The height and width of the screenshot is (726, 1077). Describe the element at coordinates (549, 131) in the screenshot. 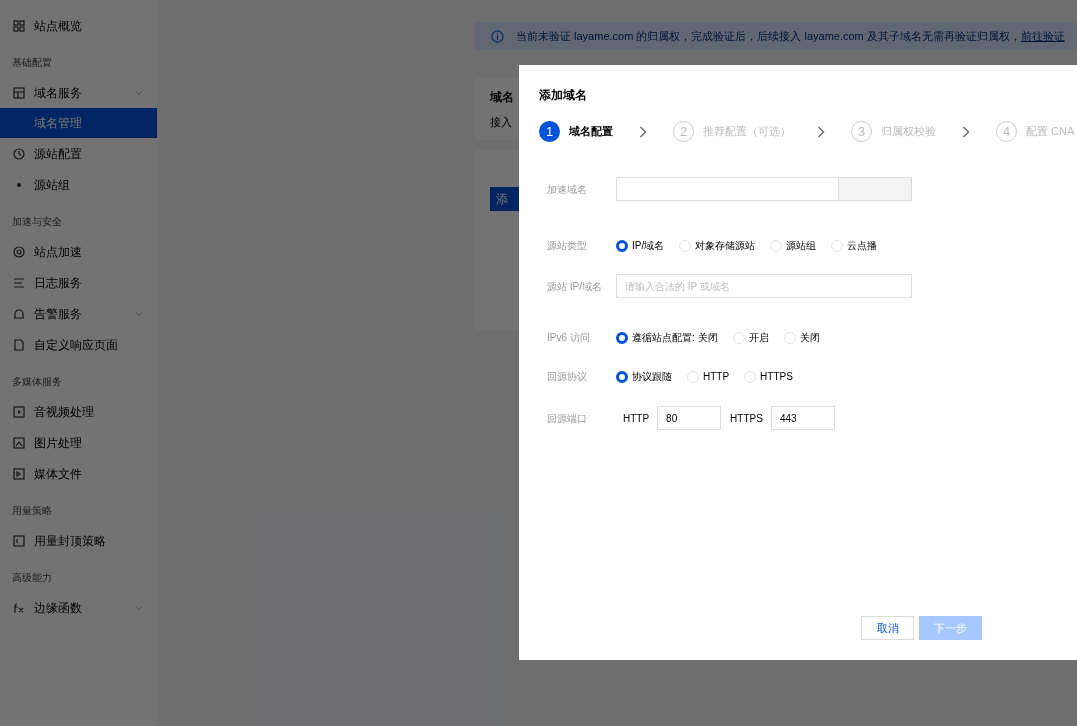

I see `step-number: 1` at that location.